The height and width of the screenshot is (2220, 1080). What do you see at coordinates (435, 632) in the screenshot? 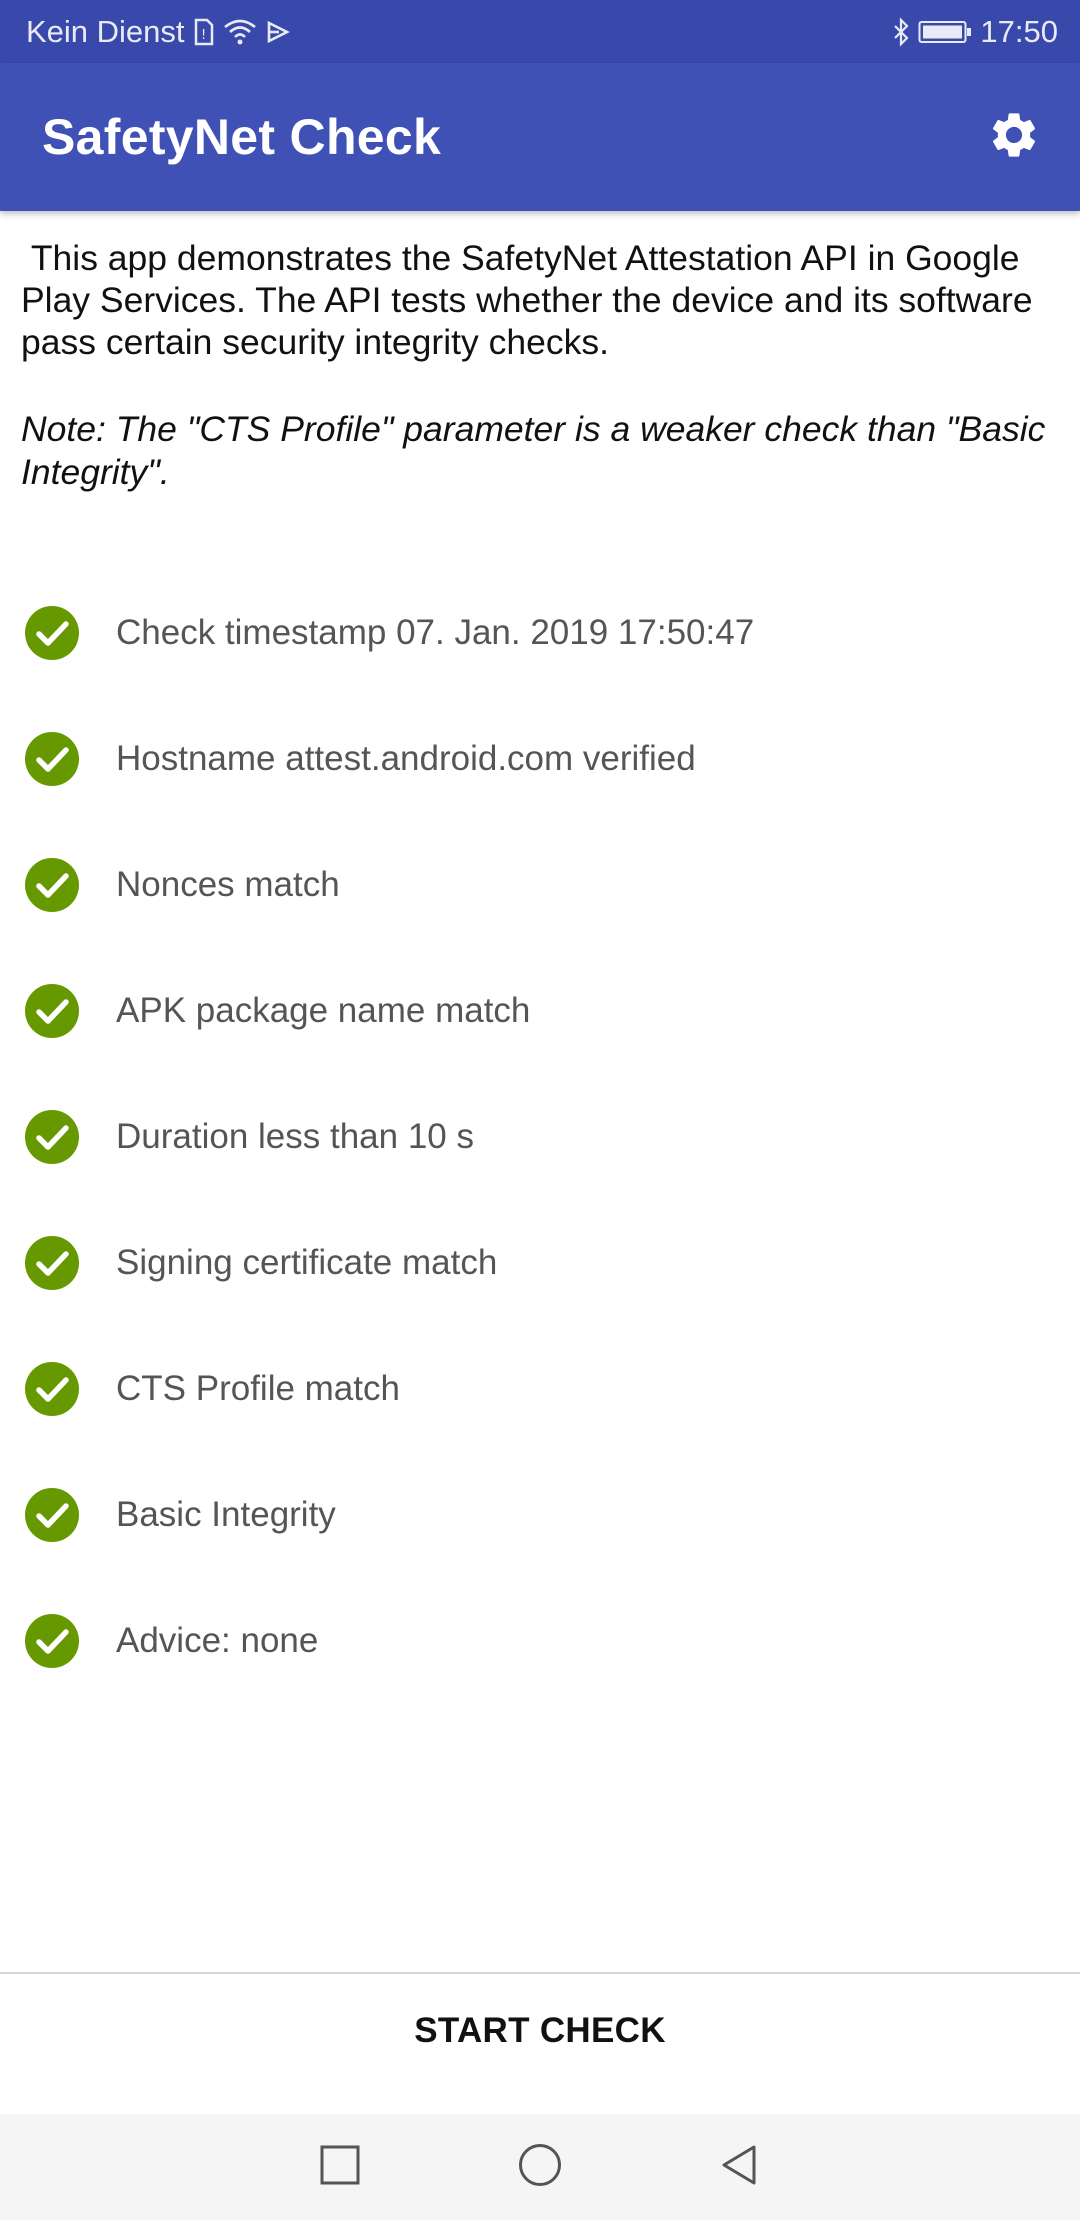
I see `check-label: Check timestamp 07. Jan. 2019 17:50:47` at bounding box center [435, 632].